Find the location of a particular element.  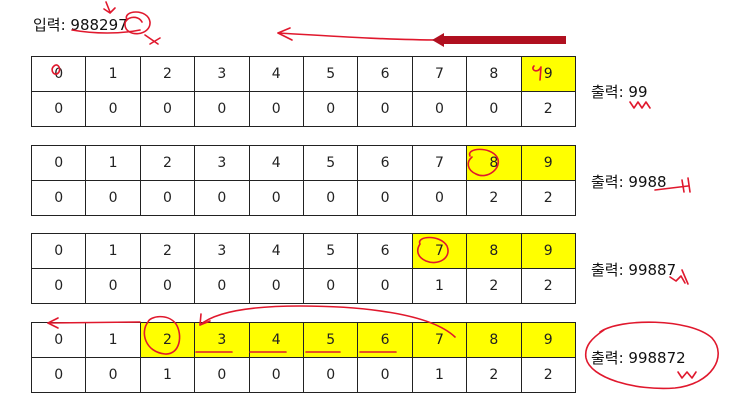

output-label-step-4: 출력: 998872 is located at coordinates (638, 358).